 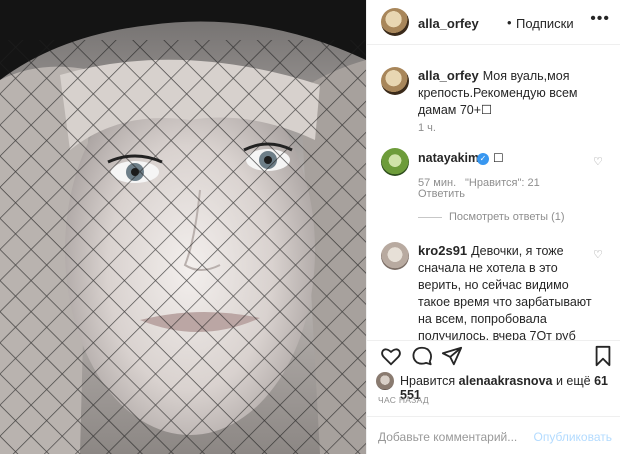 I want to click on heart-icon, so click(x=391, y=356).